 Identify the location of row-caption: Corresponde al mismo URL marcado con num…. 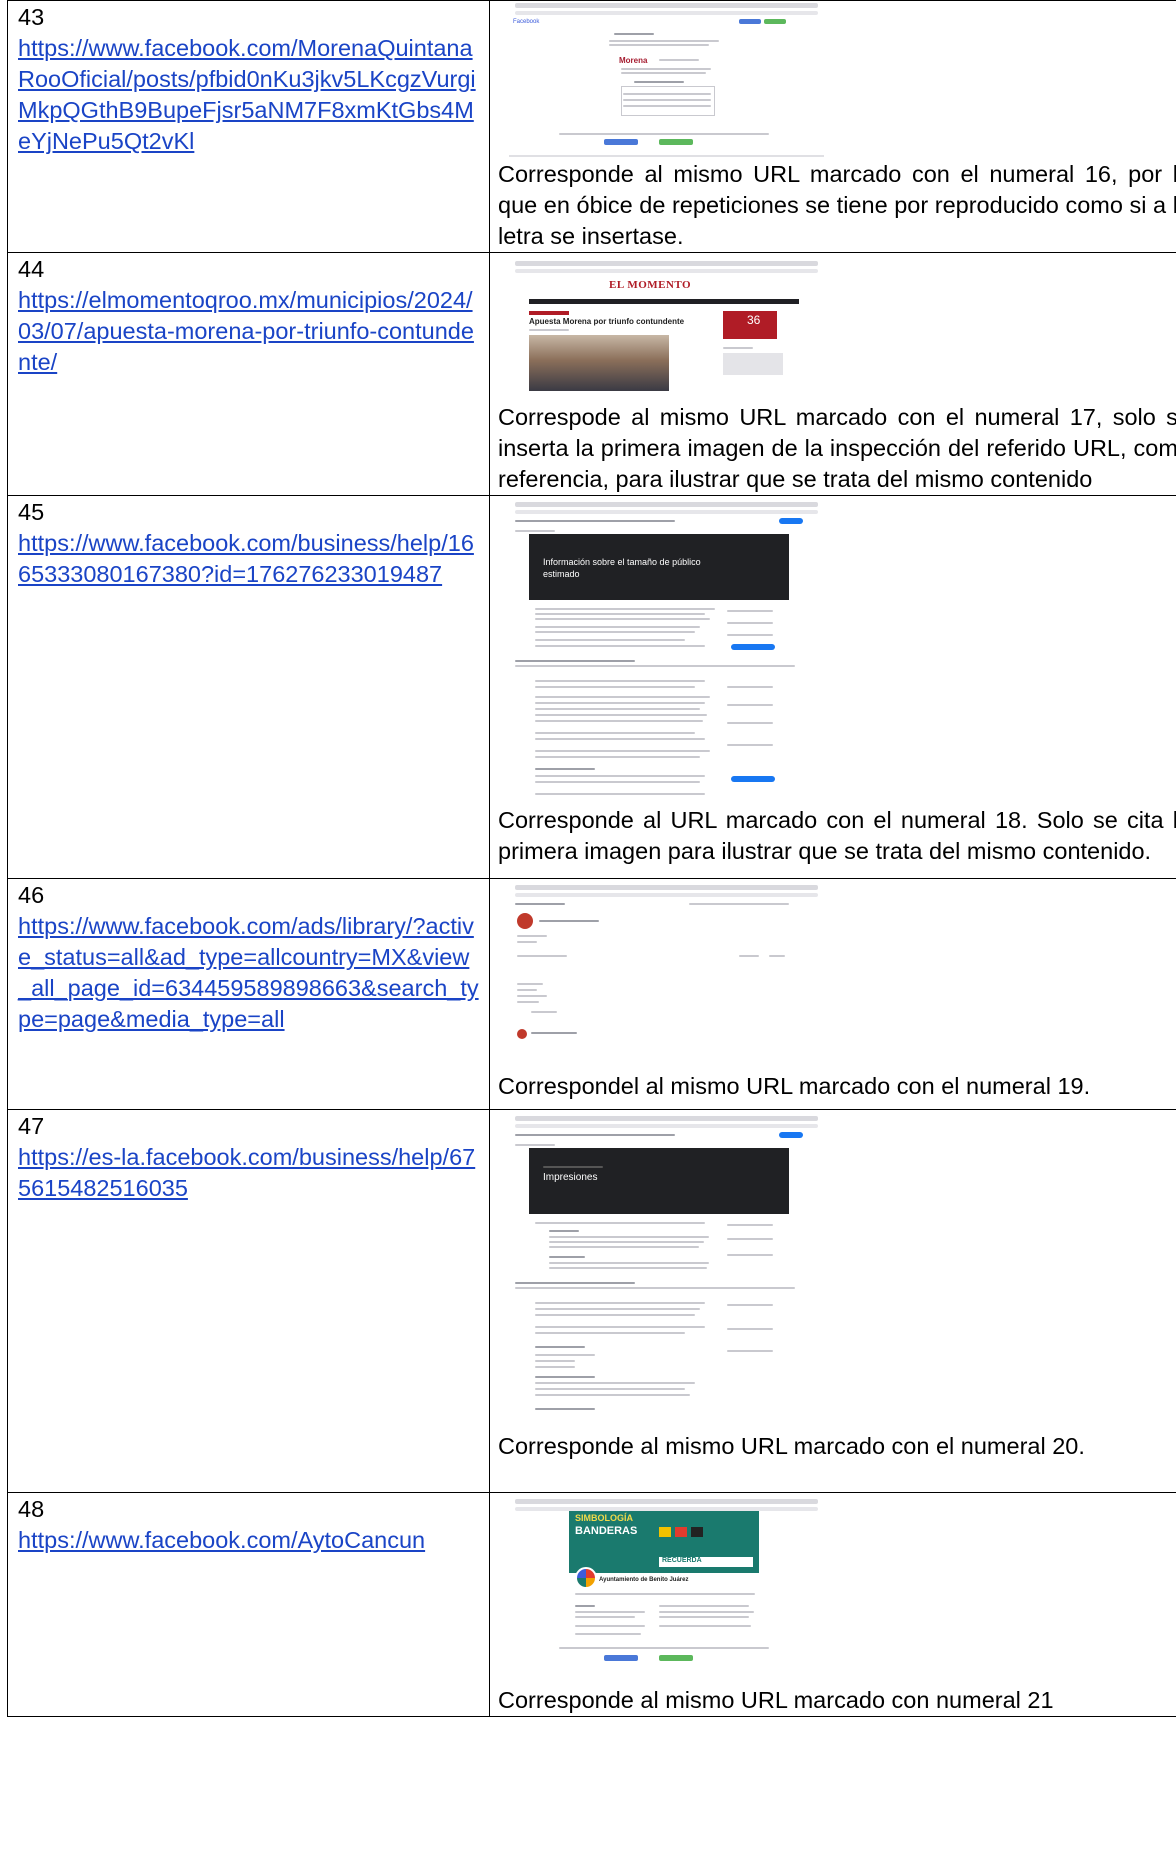
(776, 1700).